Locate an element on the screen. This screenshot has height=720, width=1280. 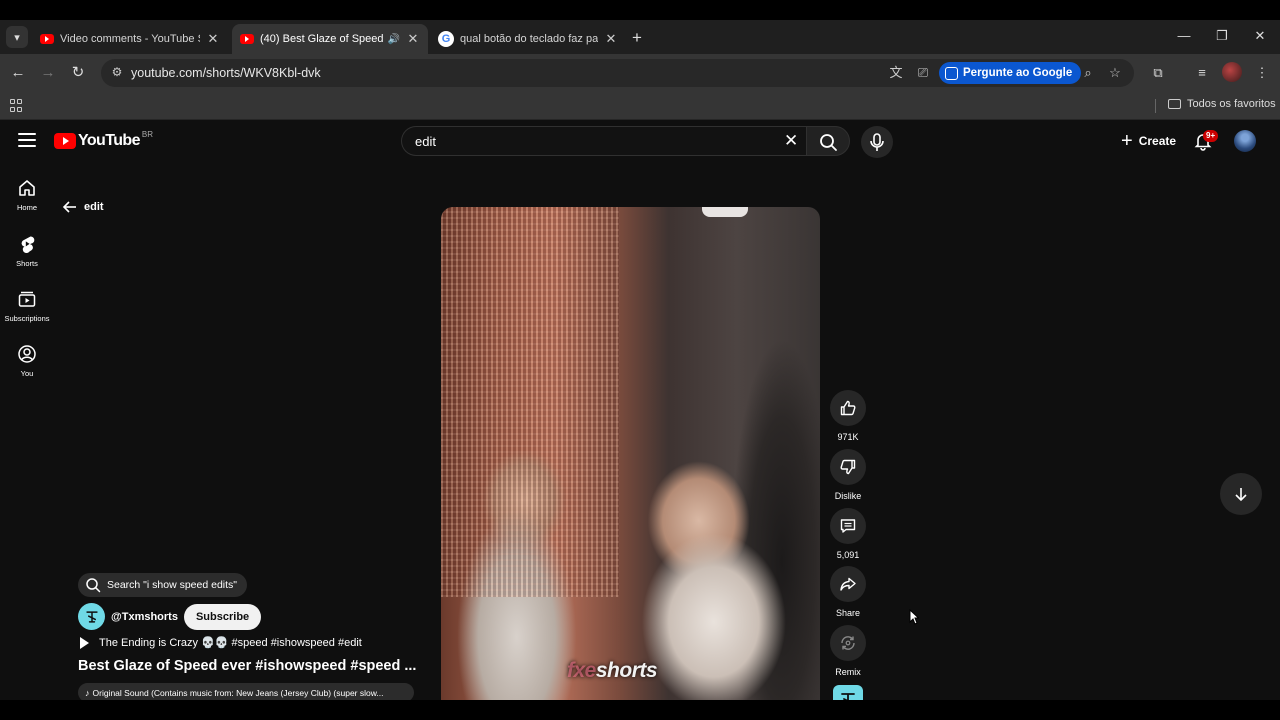
ask-google-button: Pergunte ao Google is located at coordinates (1010, 73).